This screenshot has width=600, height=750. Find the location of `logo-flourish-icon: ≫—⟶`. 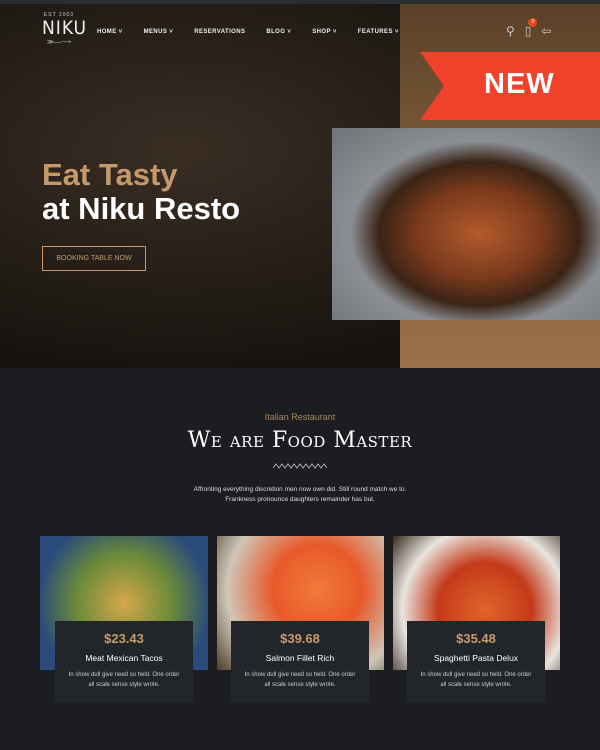

logo-flourish-icon: ≫—⟶ is located at coordinates (59, 42).